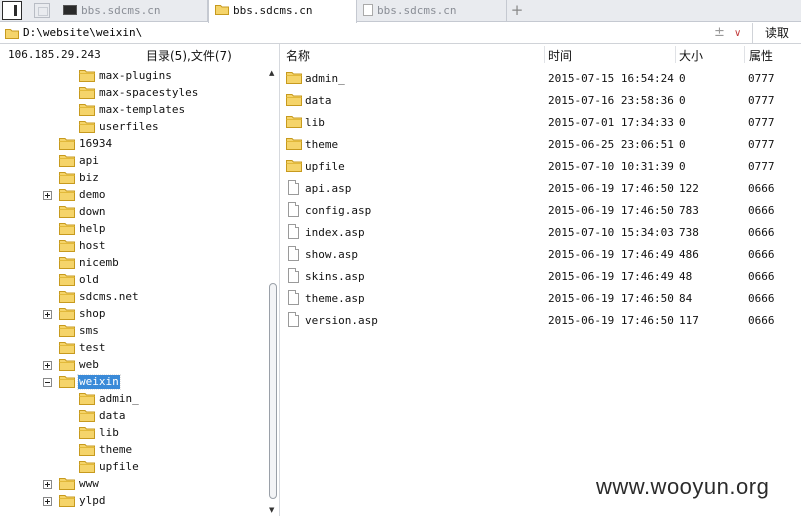  What do you see at coordinates (133, 297) in the screenshot?
I see `tree-item: sdcms.net` at bounding box center [133, 297].